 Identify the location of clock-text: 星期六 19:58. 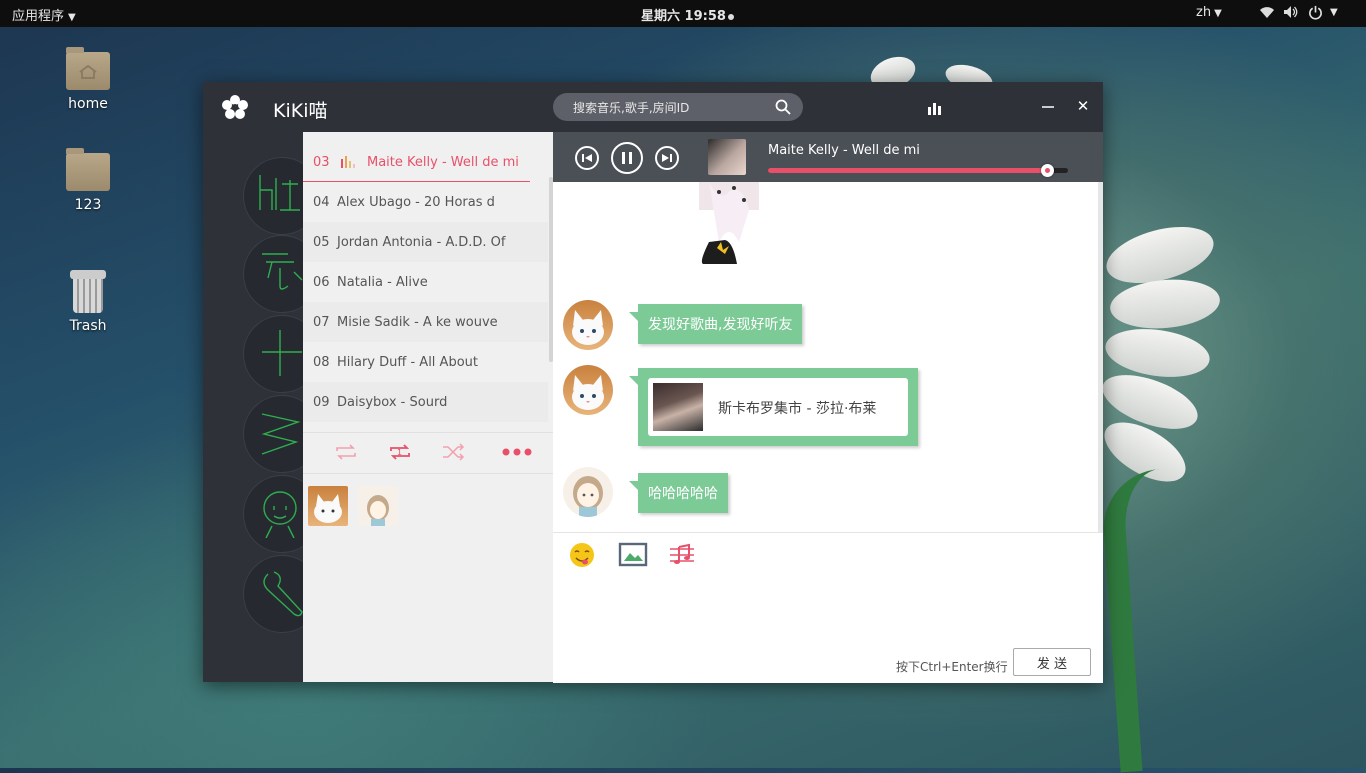
(683, 16).